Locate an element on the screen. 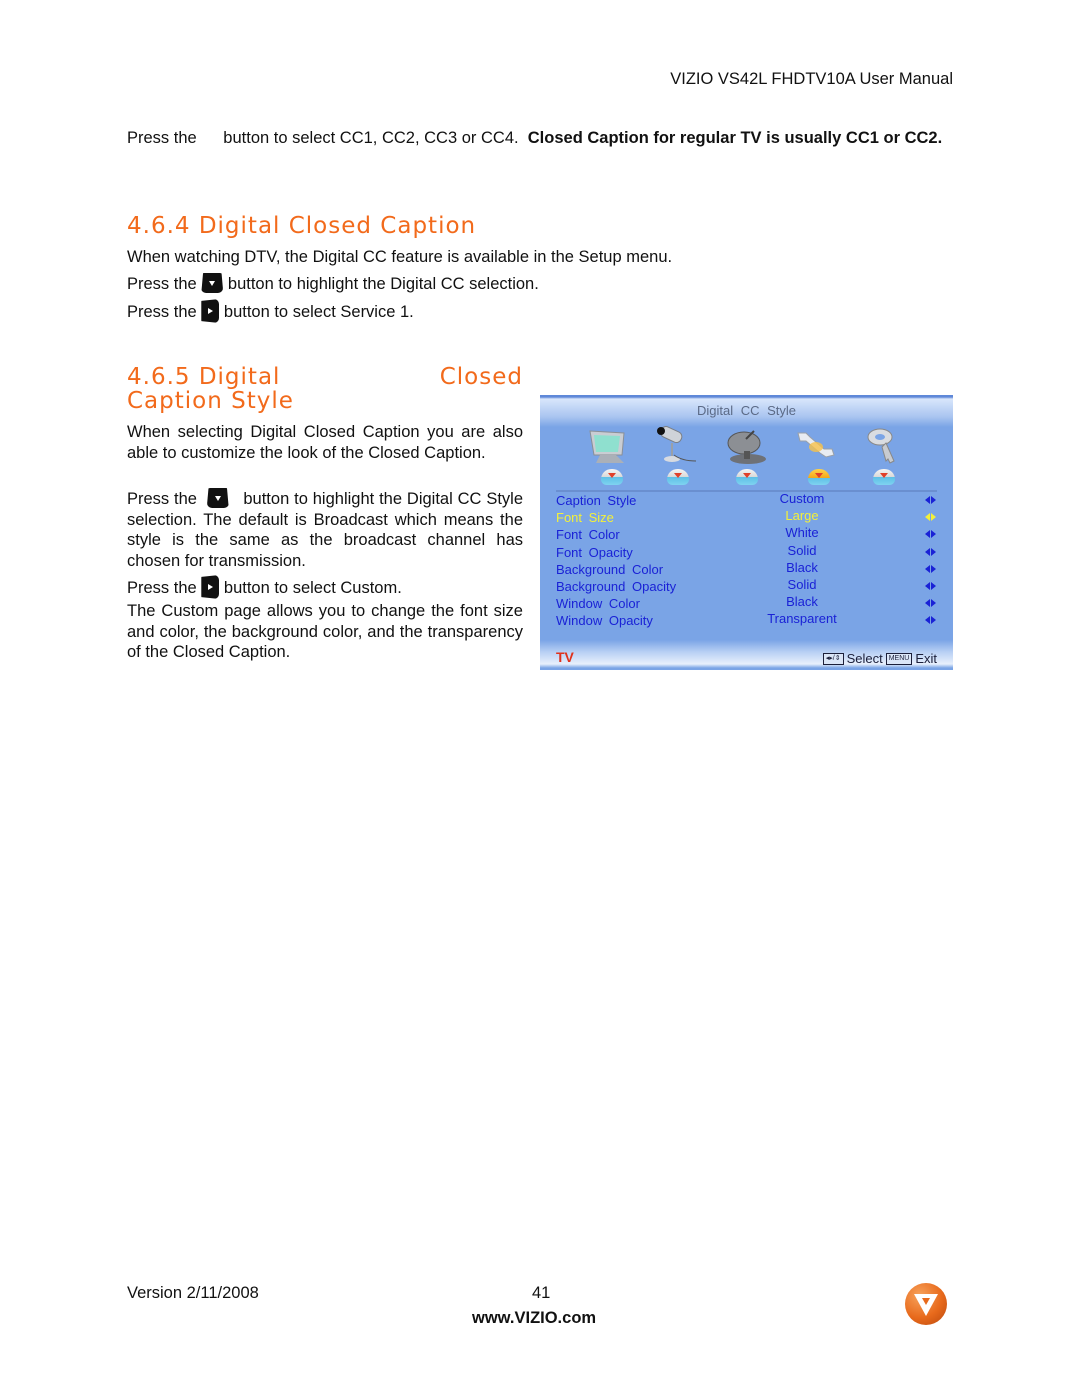  osd-row-value: Large is located at coordinates (802, 516).